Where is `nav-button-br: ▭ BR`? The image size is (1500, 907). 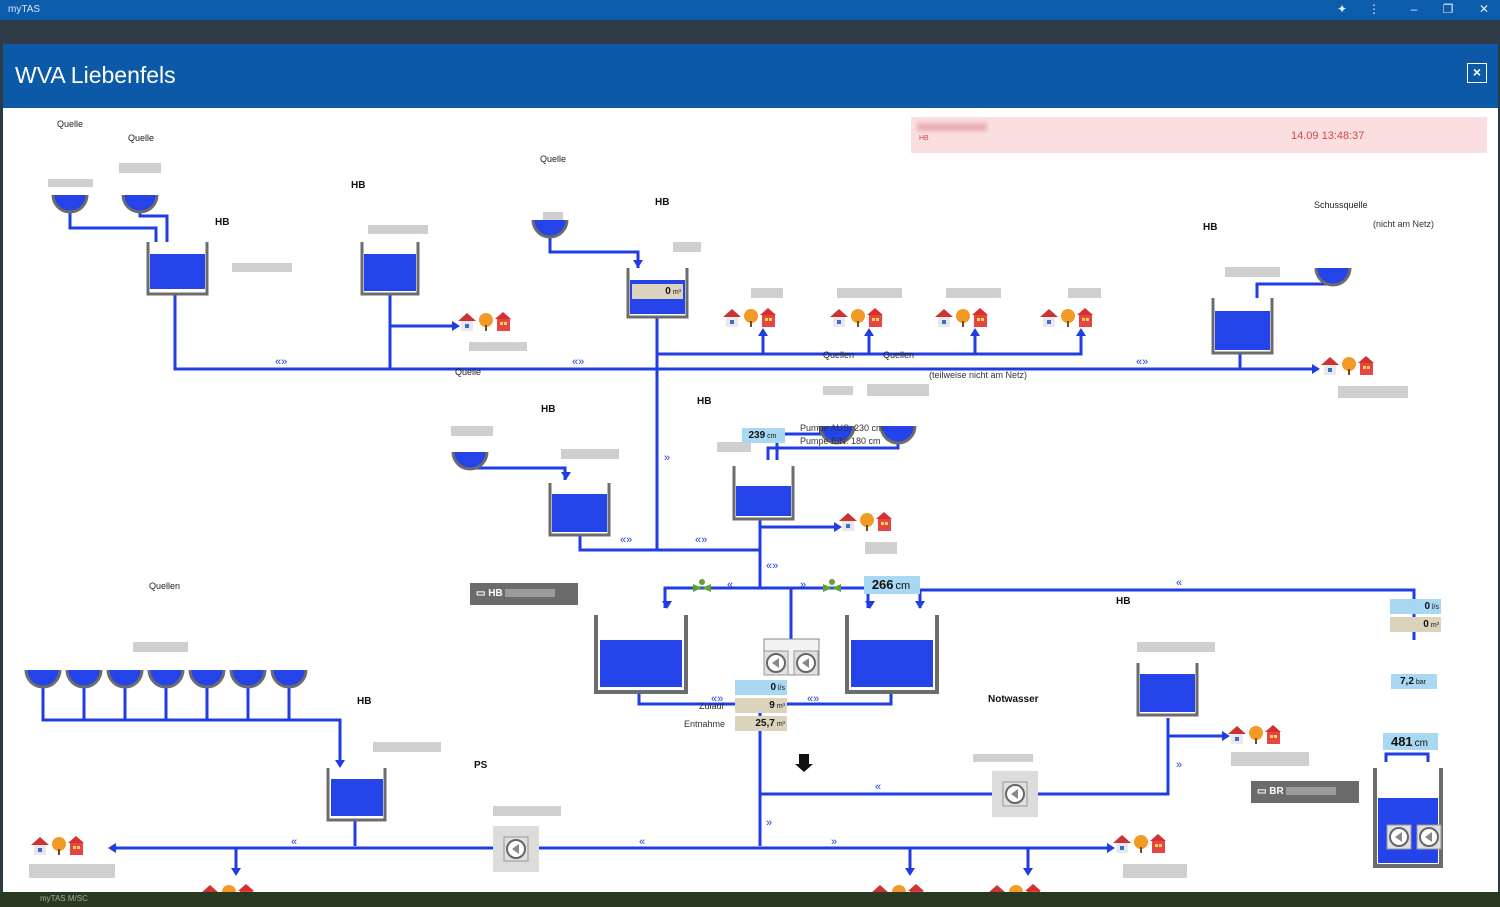
nav-button-br: ▭ BR is located at coordinates (1305, 792).